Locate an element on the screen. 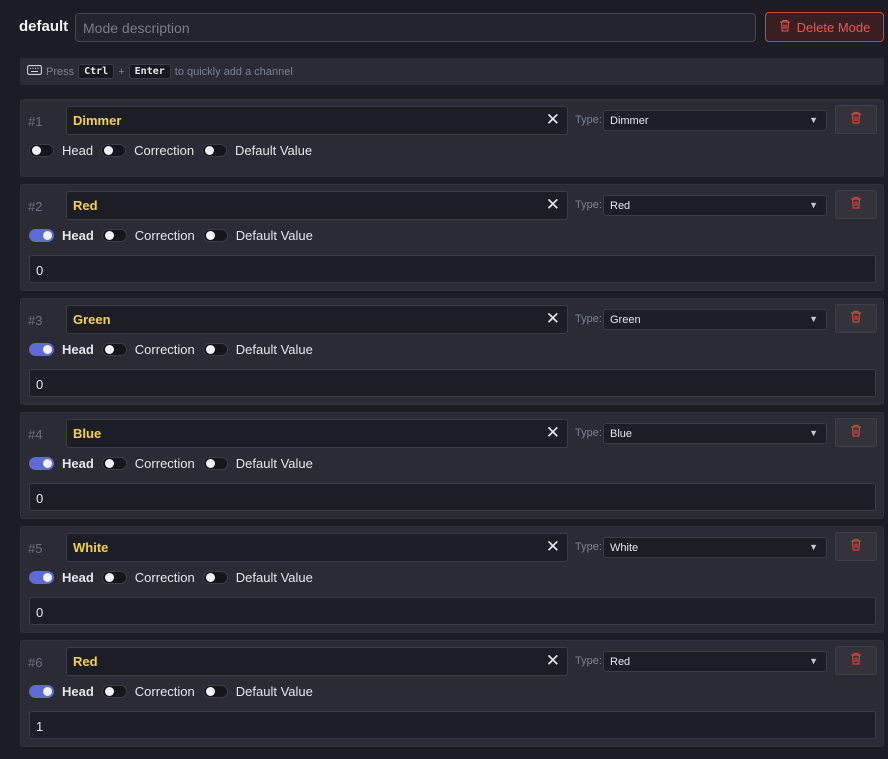 The height and width of the screenshot is (759, 888). channel-number: #5 is located at coordinates (35, 548).